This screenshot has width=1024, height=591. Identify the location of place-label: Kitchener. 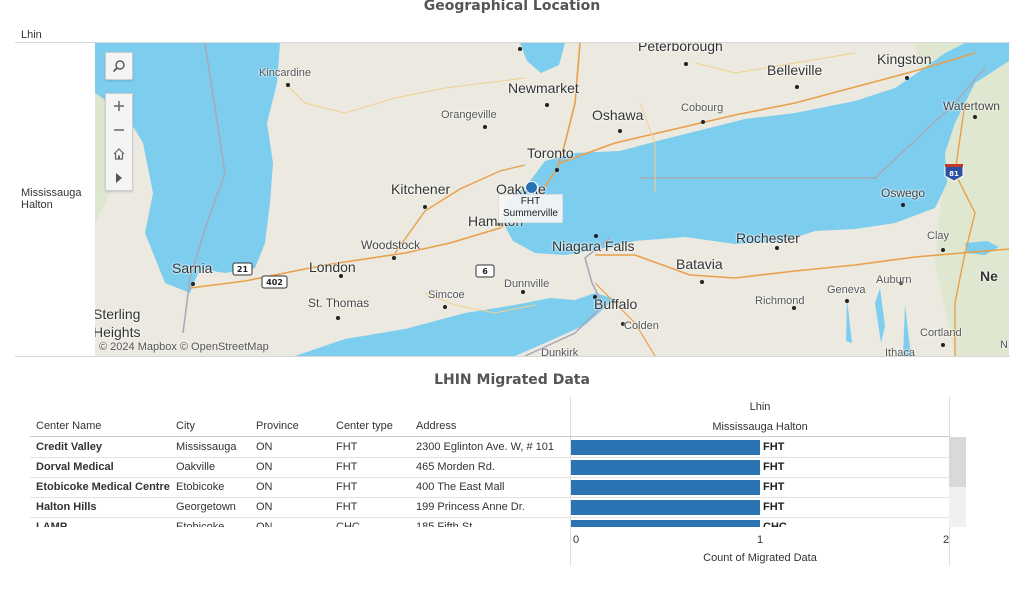
(421, 189).